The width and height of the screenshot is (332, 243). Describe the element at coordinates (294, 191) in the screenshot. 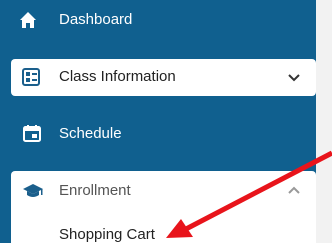

I see `chevron-up-icon` at that location.